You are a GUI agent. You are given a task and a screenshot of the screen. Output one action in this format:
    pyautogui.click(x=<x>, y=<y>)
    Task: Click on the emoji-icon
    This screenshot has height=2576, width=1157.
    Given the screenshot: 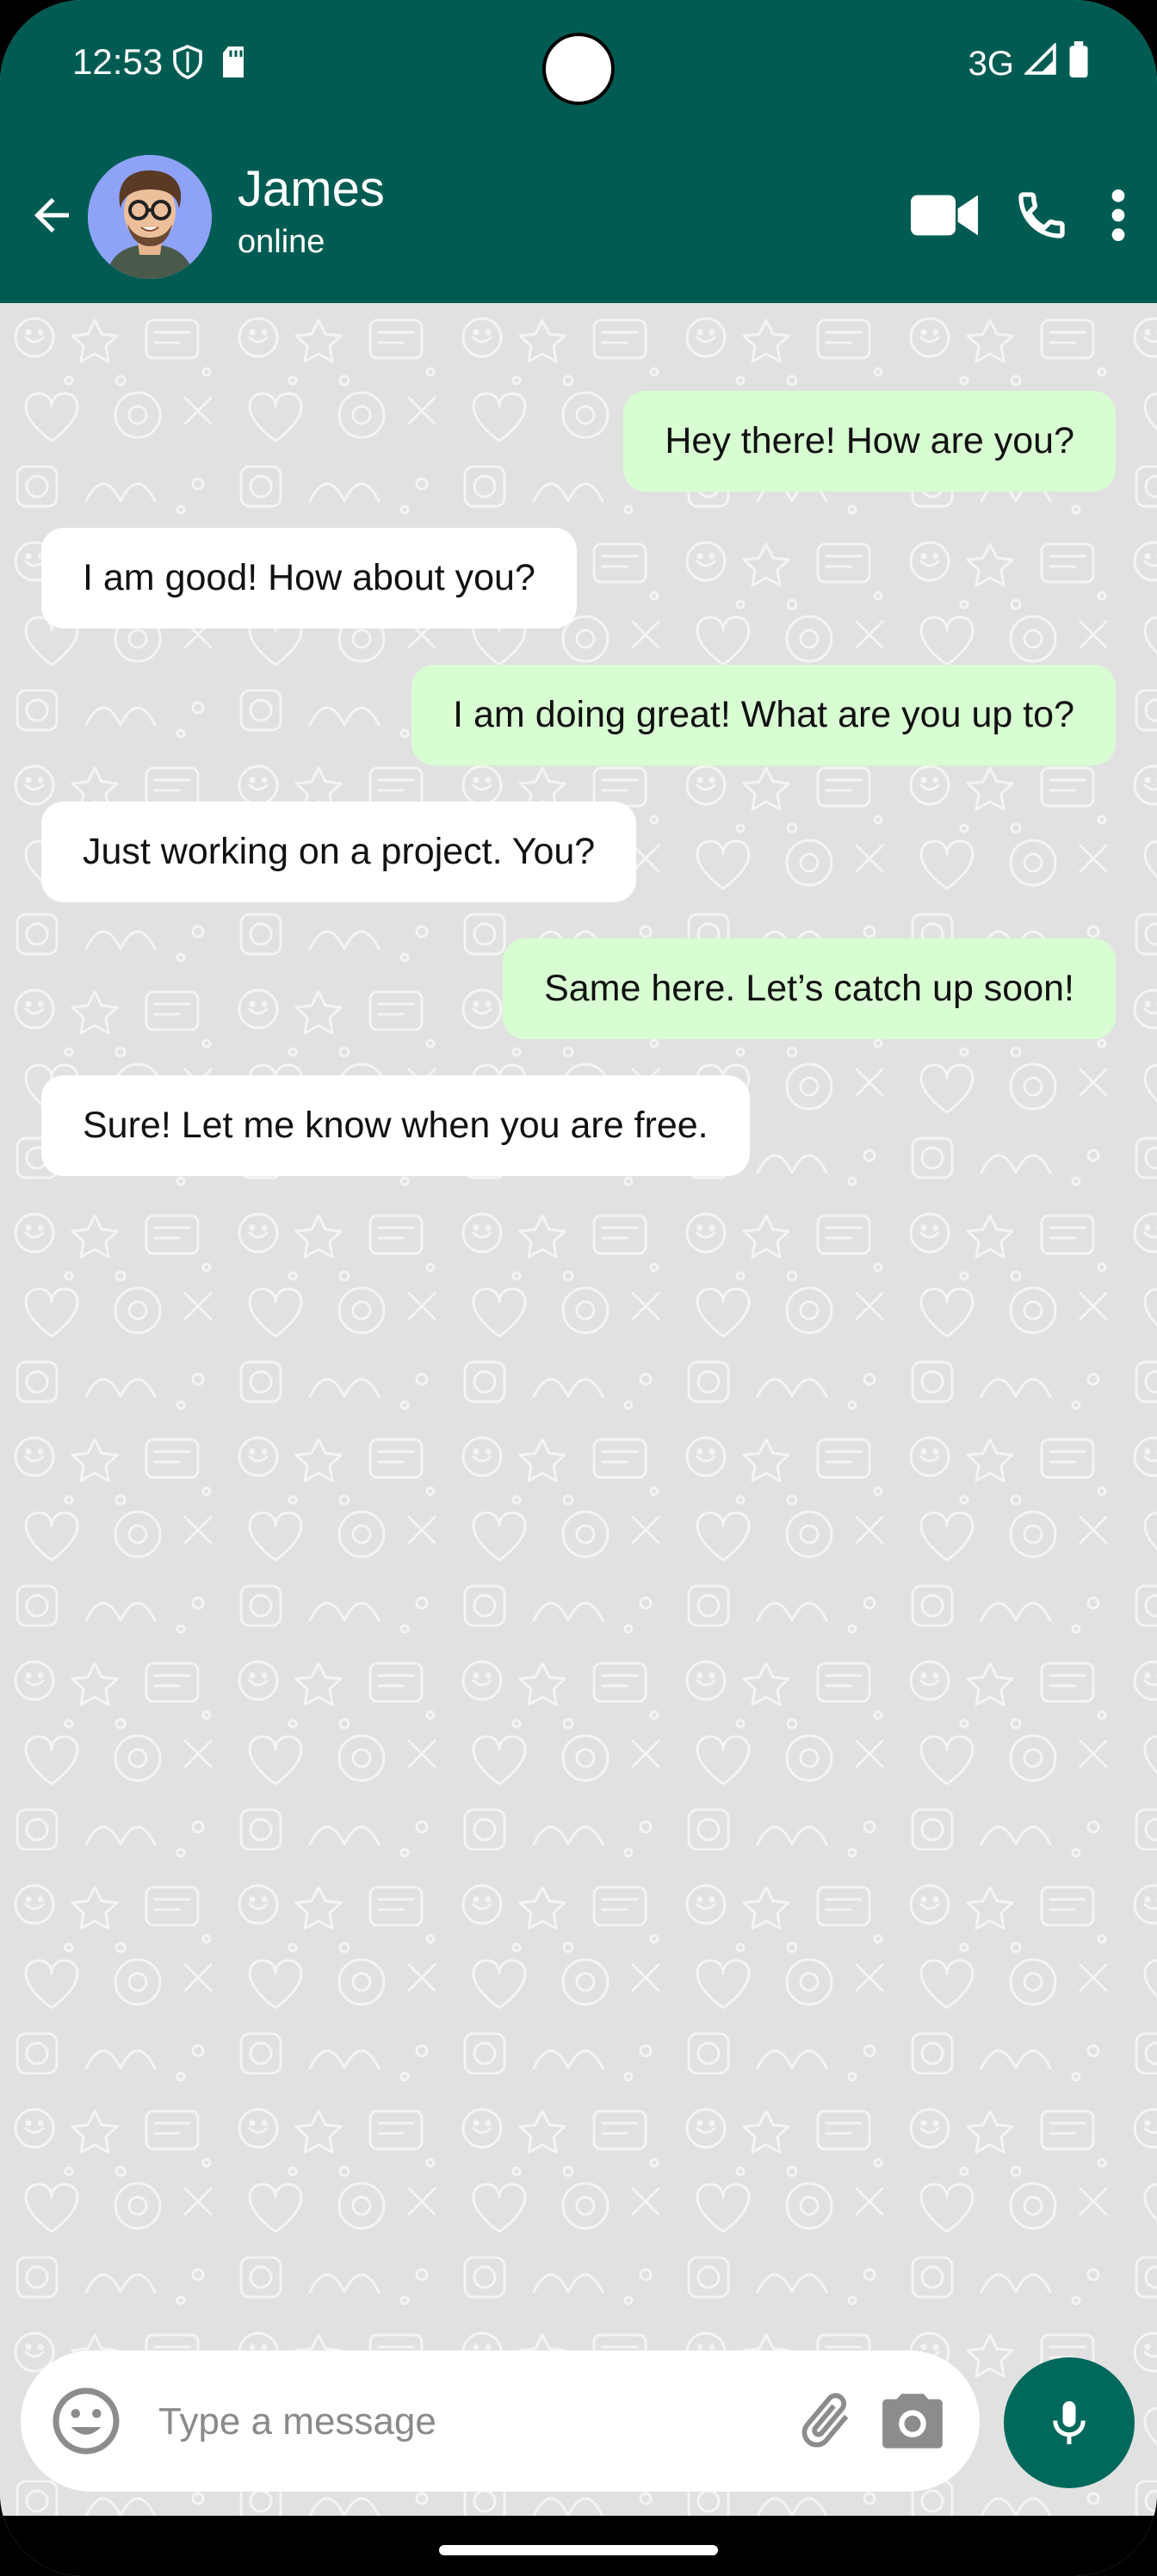 What is the action you would take?
    pyautogui.click(x=86, y=2421)
    